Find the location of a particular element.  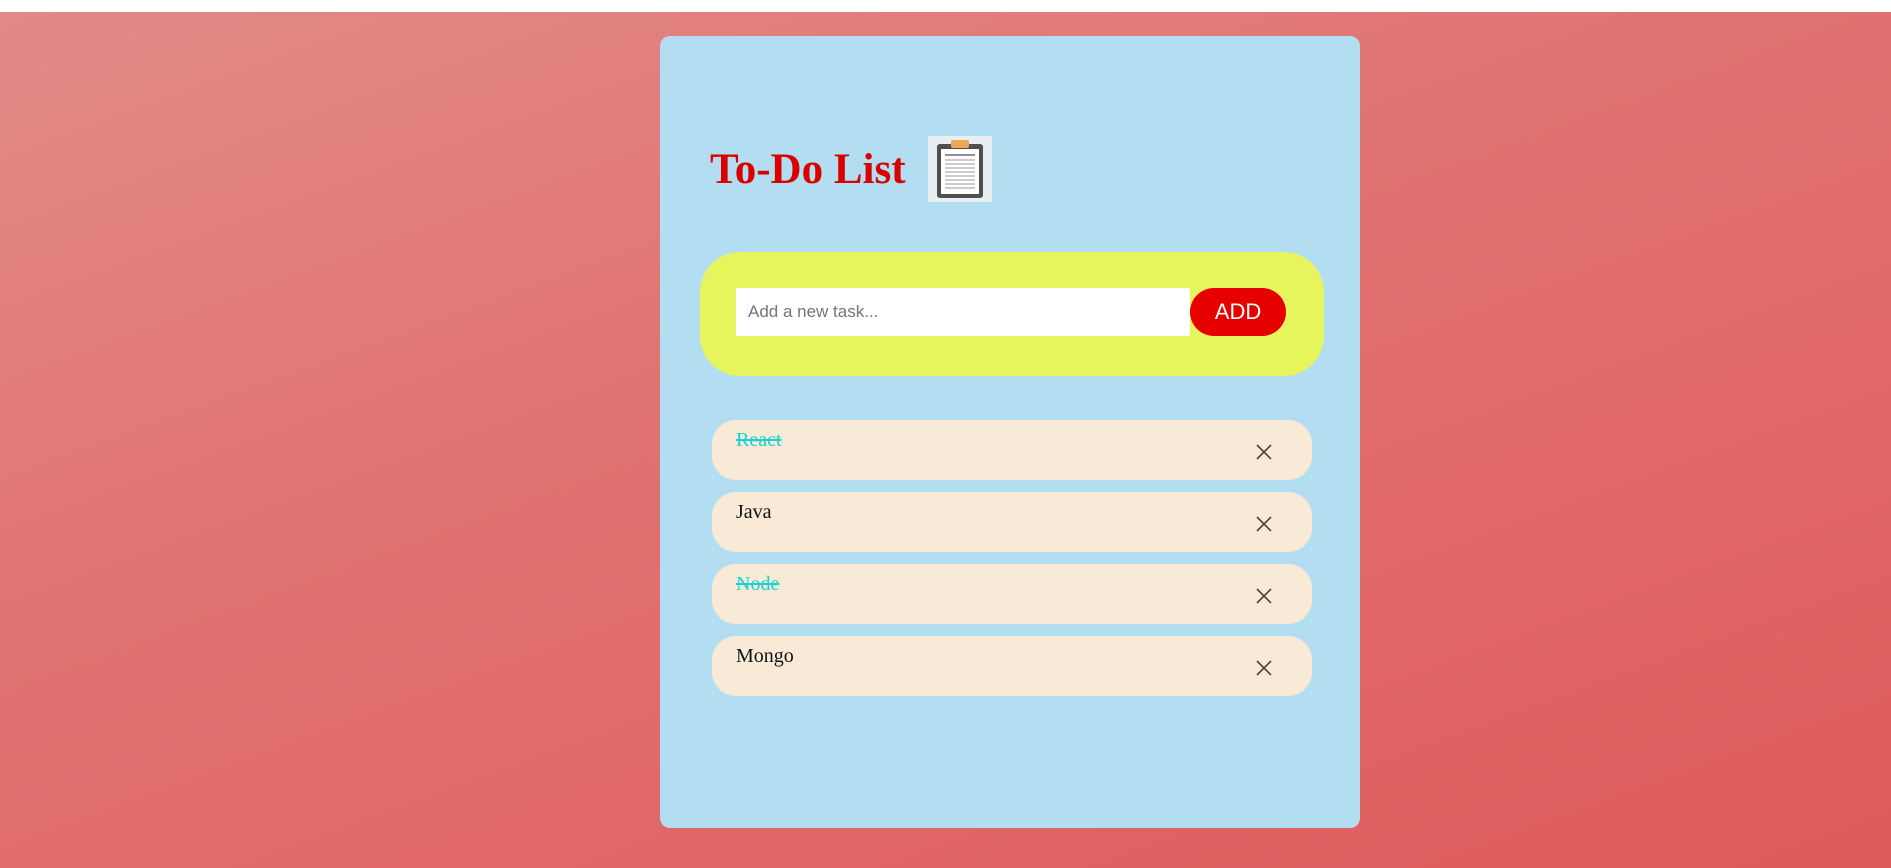

task-text: Node is located at coordinates (757, 584).